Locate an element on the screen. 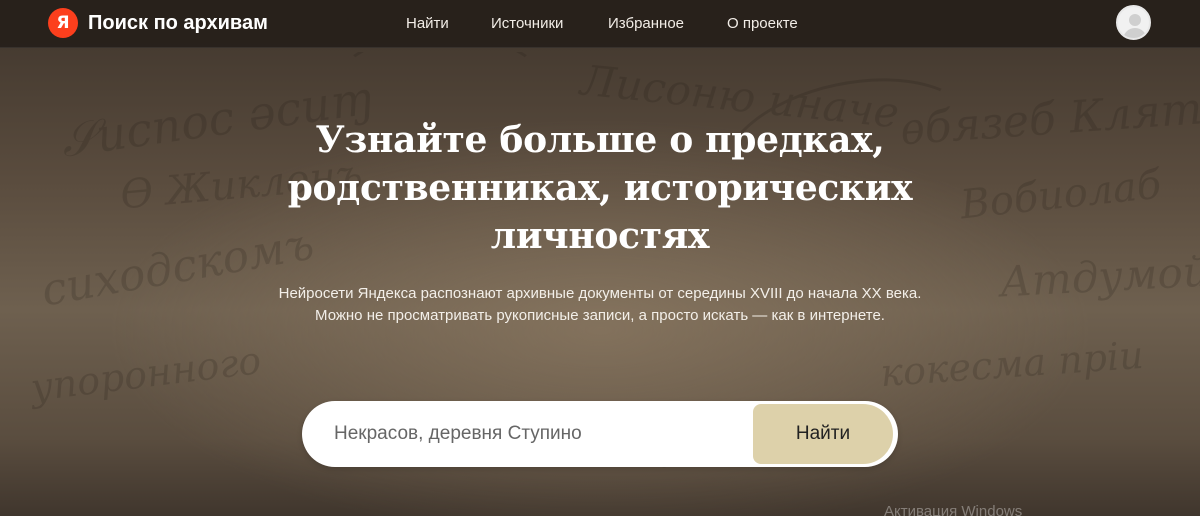 Image resolution: width=1200 pixels, height=516 pixels. search-input is located at coordinates (539, 434).